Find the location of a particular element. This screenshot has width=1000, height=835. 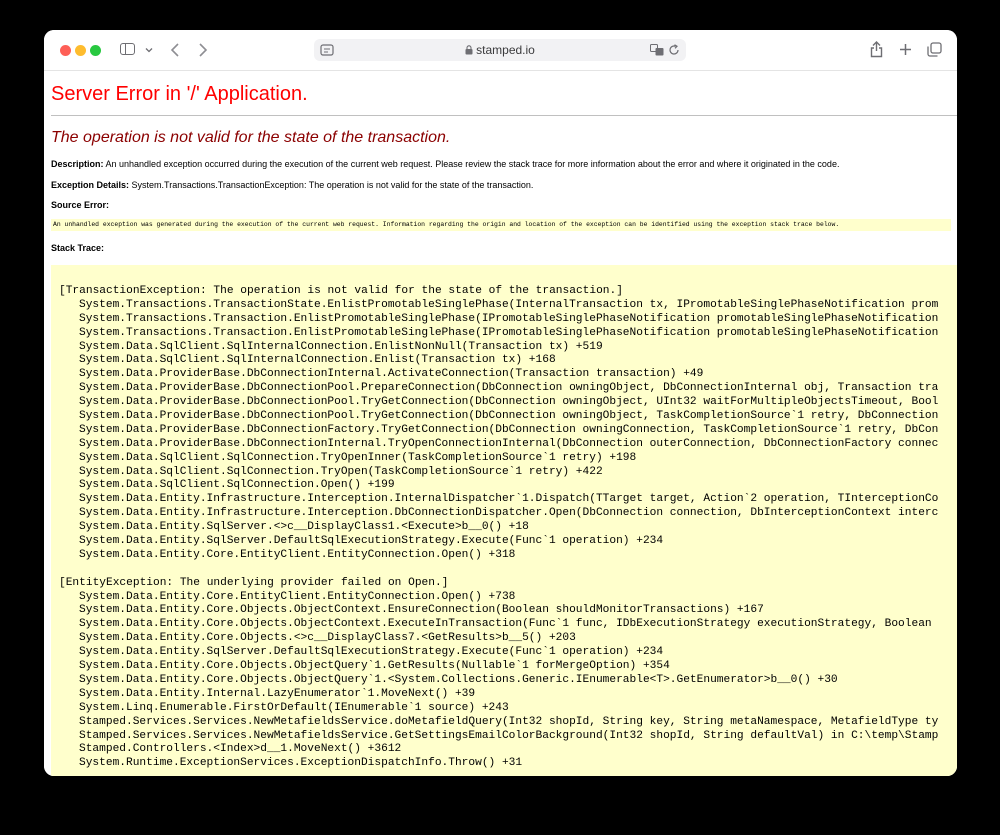

source-error-line: Source Error: is located at coordinates (80, 205).